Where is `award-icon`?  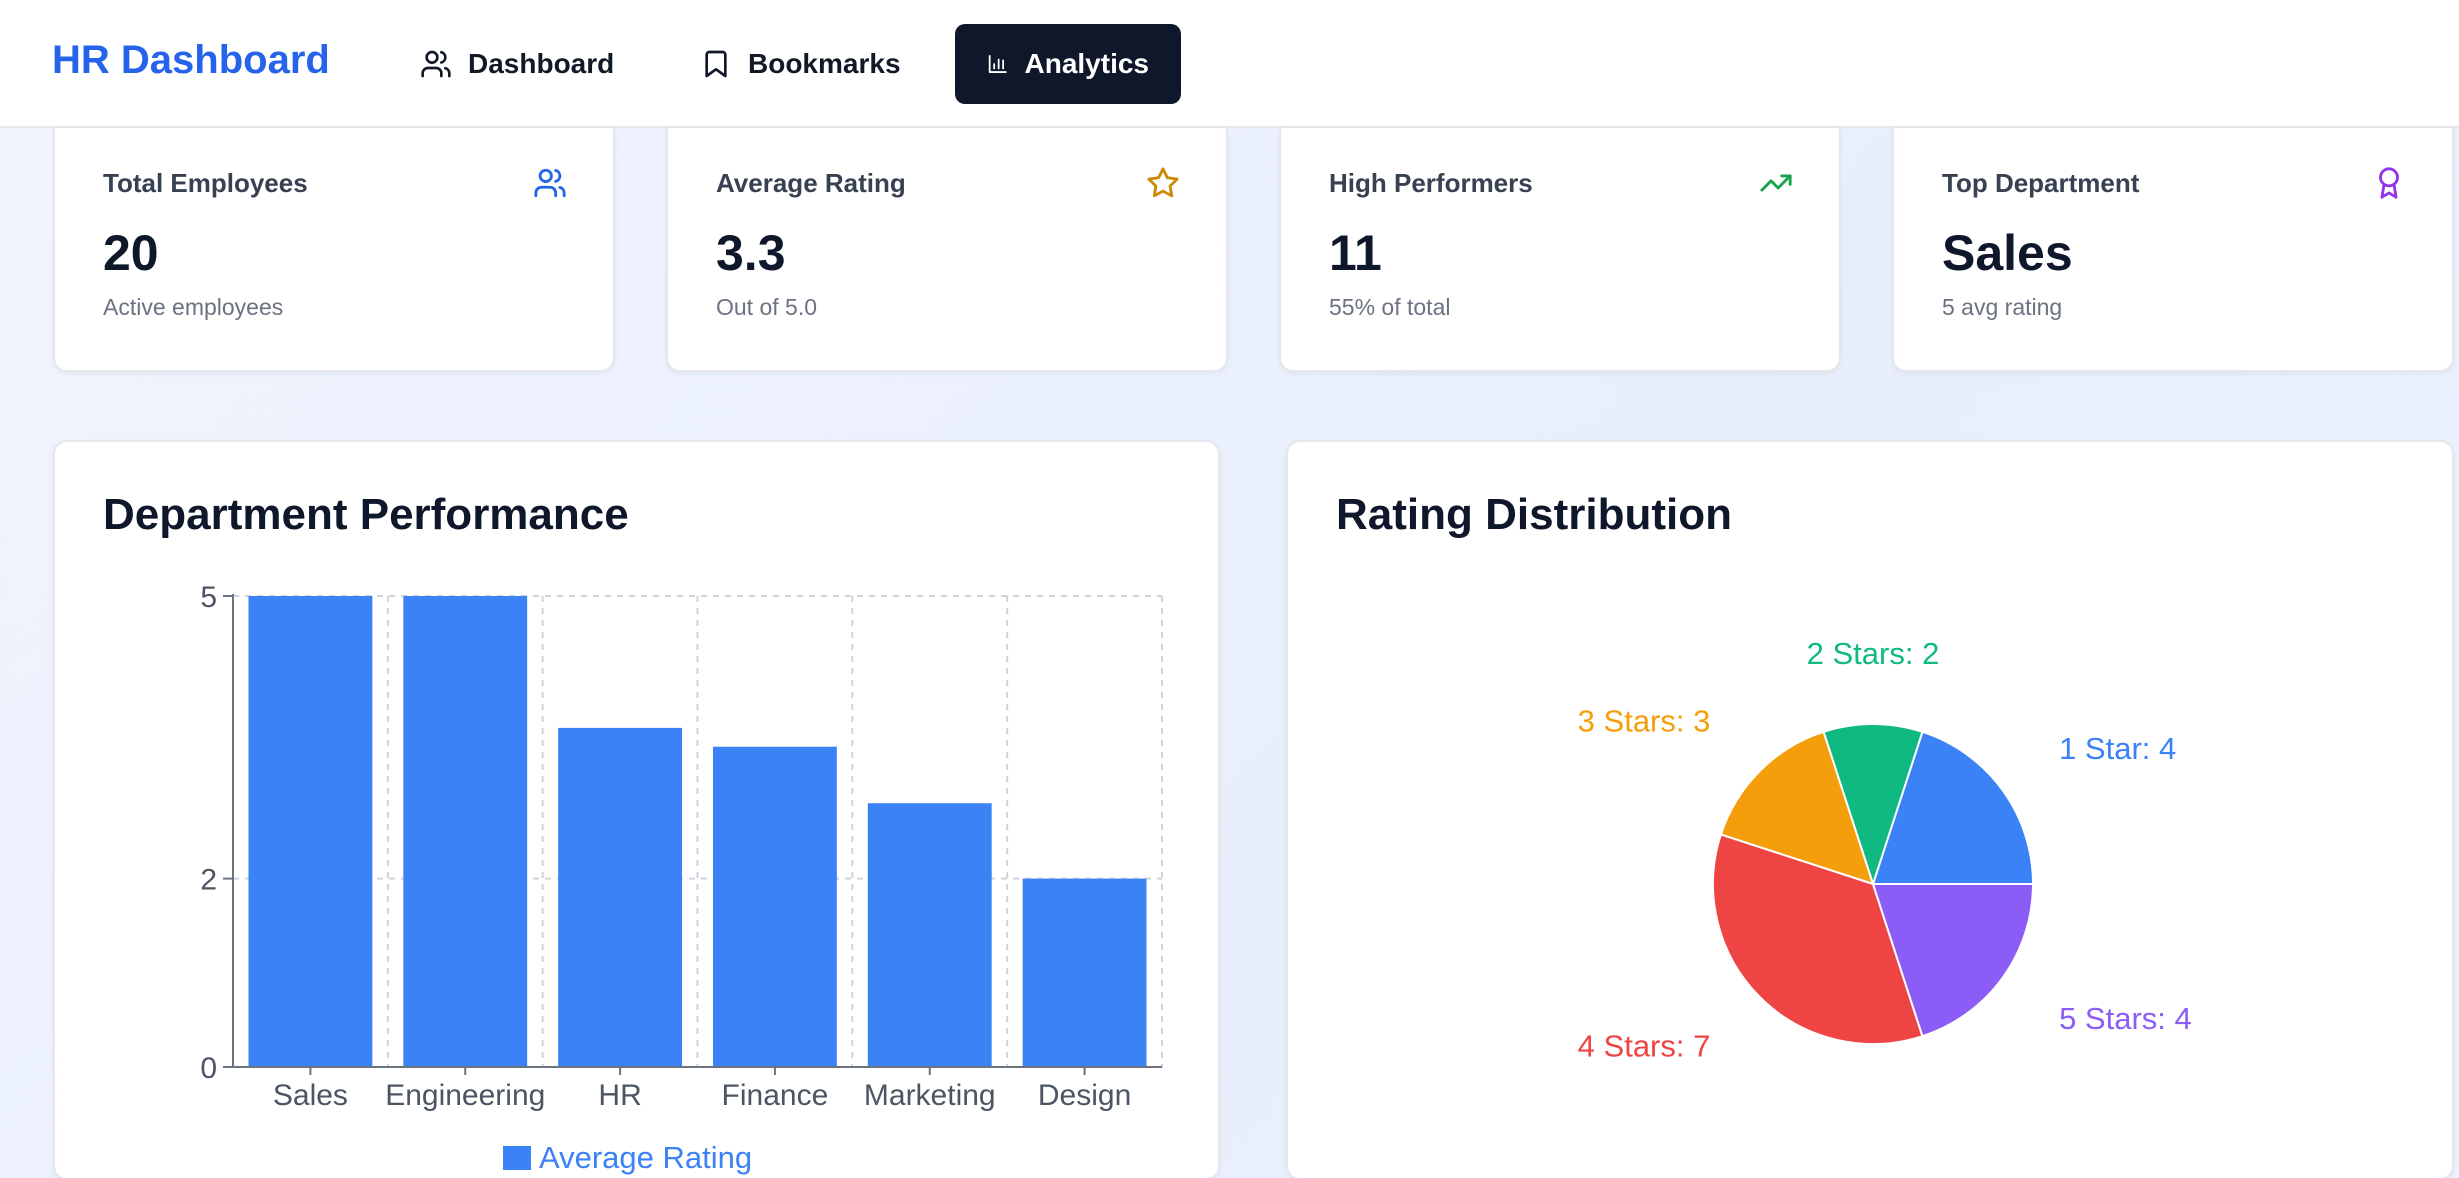 award-icon is located at coordinates (2389, 183).